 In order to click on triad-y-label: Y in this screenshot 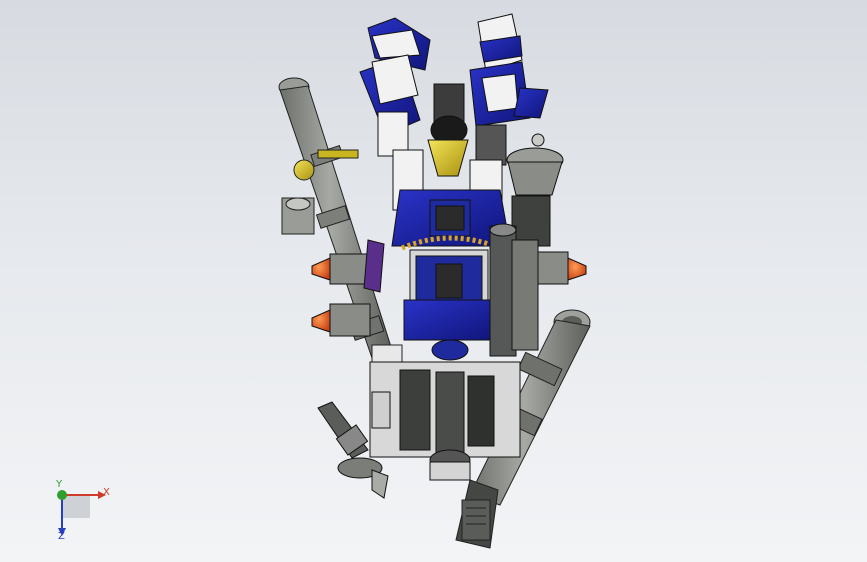, I will do `click(59, 484)`.